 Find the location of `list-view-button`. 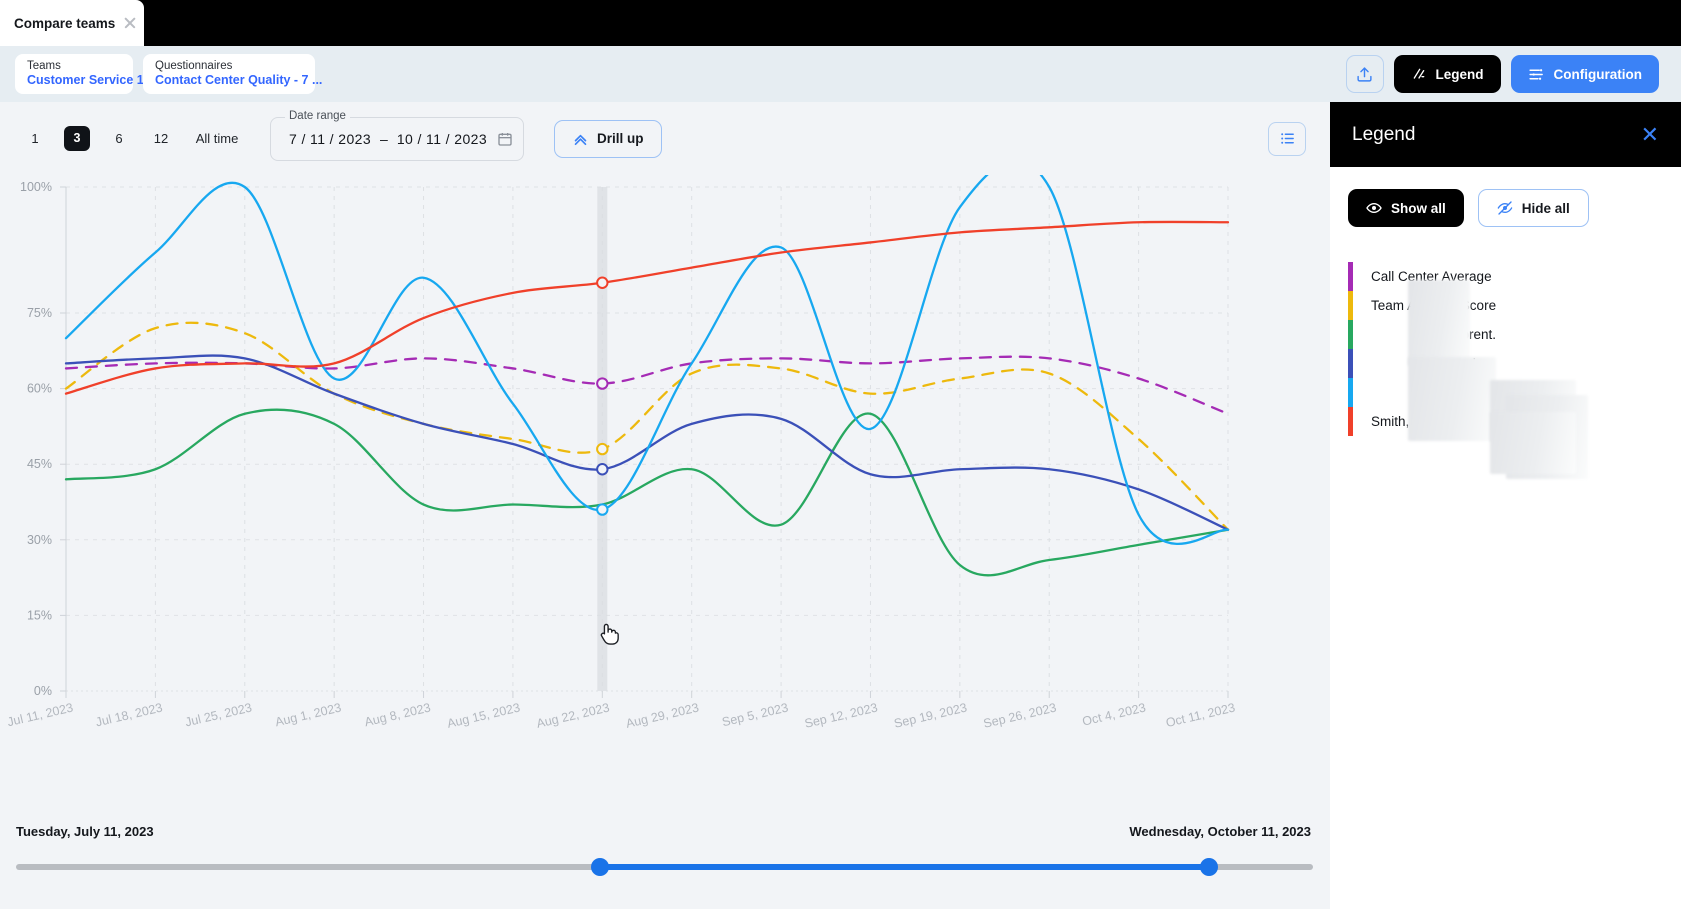

list-view-button is located at coordinates (1287, 138).